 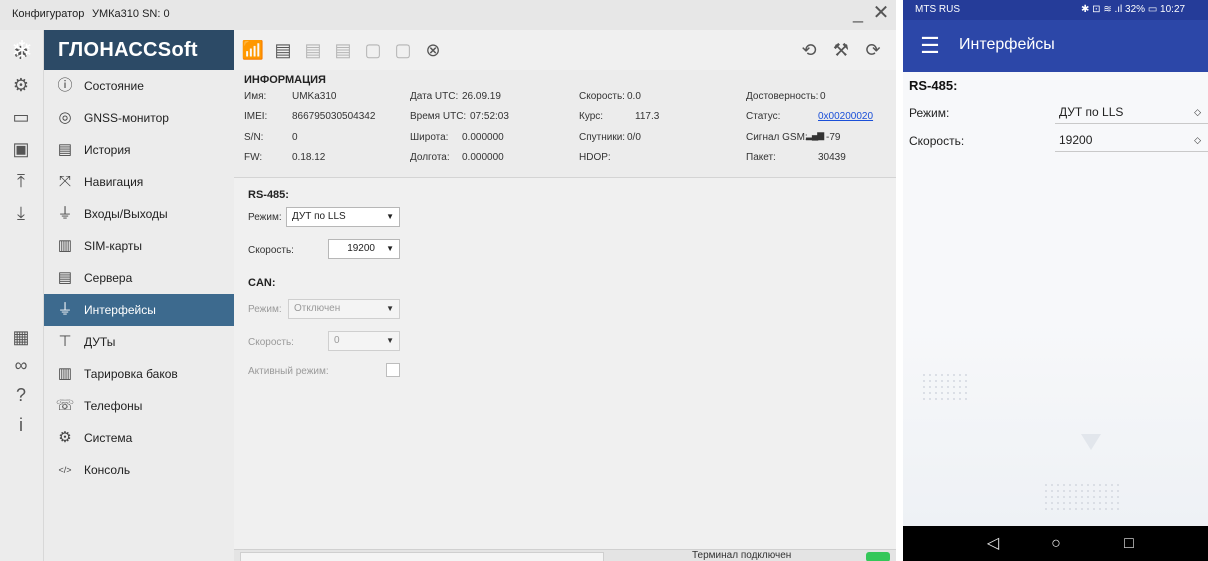 What do you see at coordinates (317, 308) in the screenshot?
I see `can-mode-value: Отключен` at bounding box center [317, 308].